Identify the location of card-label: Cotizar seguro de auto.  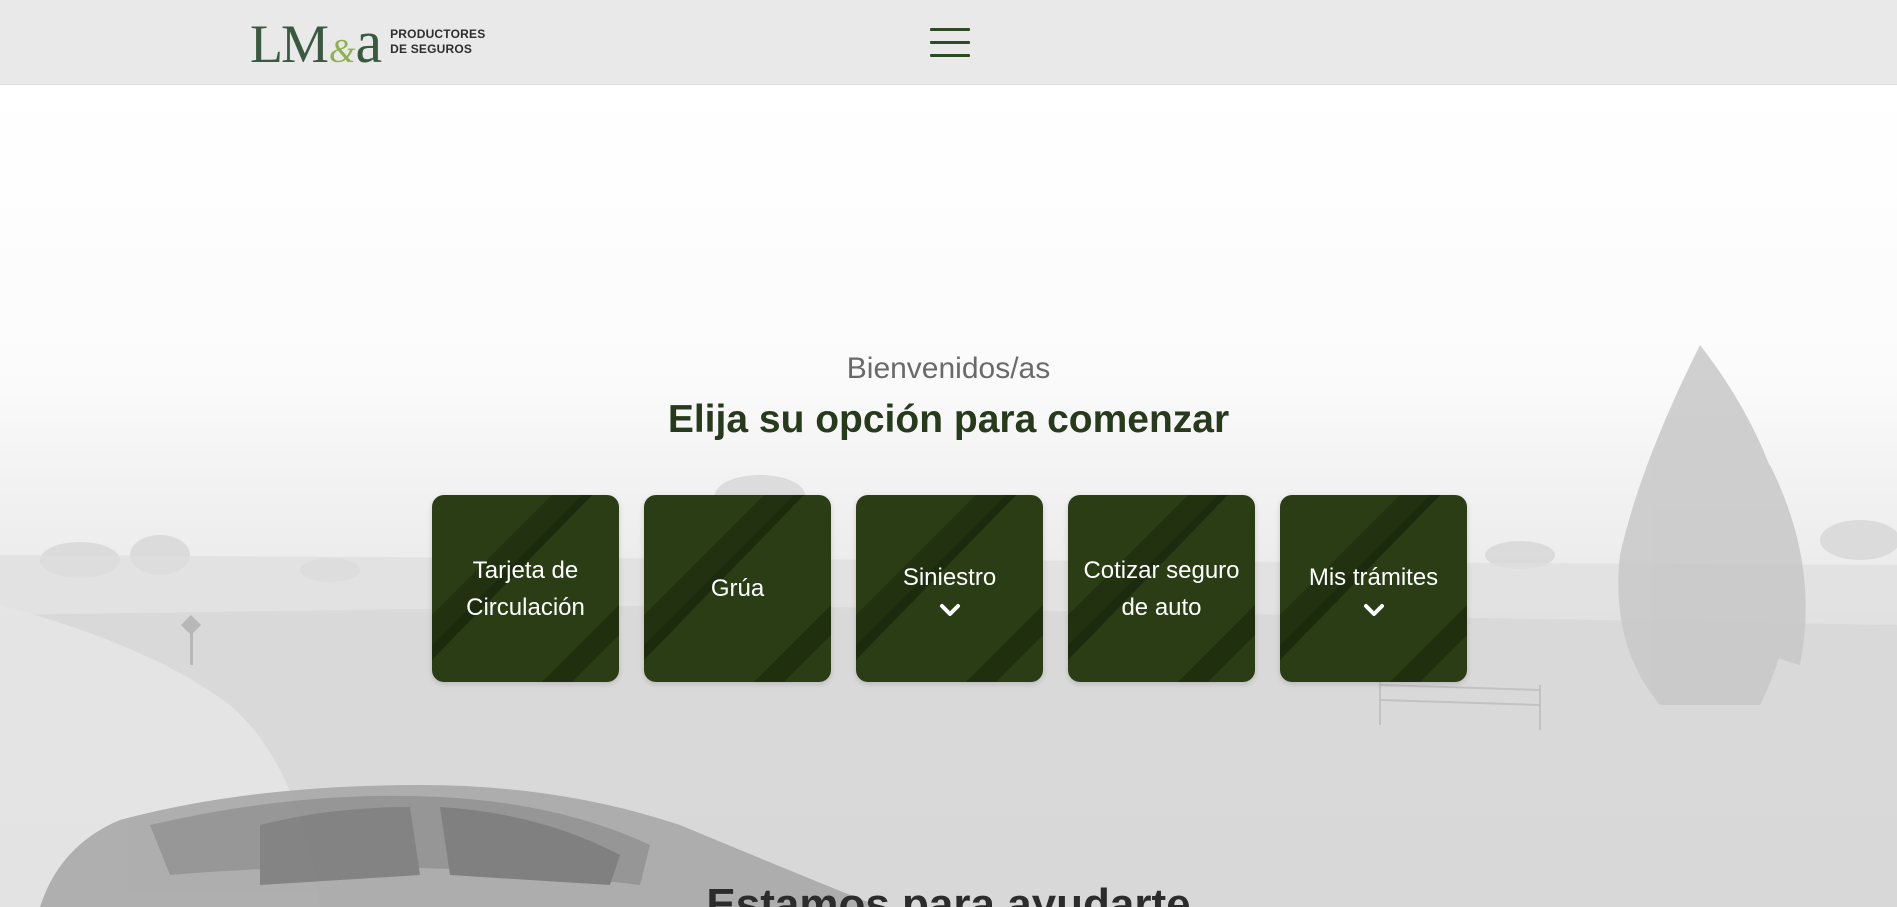
(1161, 588).